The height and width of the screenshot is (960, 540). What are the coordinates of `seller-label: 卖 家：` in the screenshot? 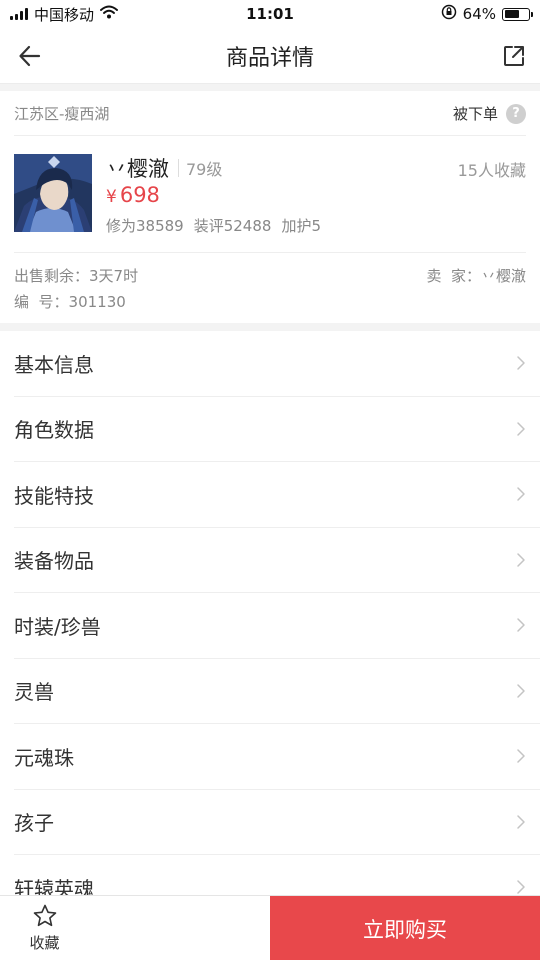 It's located at (453, 275).